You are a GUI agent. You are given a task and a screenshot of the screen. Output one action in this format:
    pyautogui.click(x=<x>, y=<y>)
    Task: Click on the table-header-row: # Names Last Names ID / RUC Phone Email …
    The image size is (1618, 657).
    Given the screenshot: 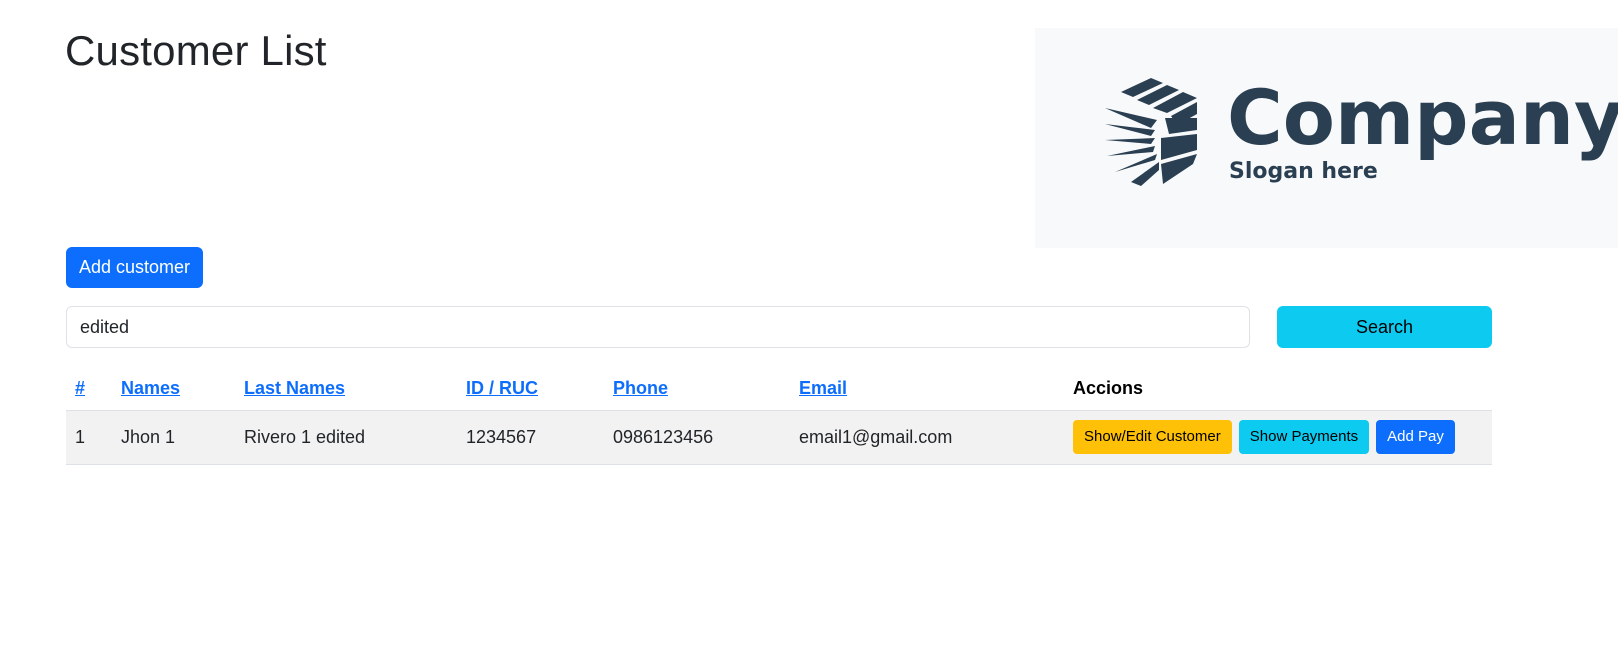 What is the action you would take?
    pyautogui.click(x=779, y=389)
    